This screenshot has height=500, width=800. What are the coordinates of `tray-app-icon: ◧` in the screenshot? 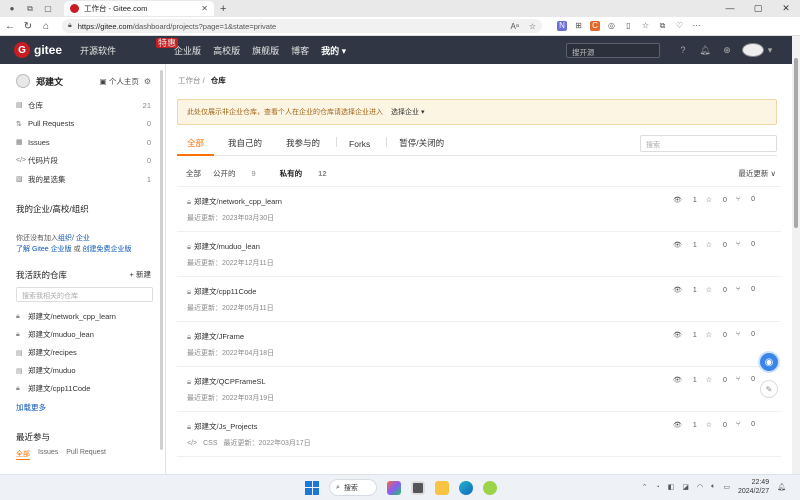 It's located at (671, 487).